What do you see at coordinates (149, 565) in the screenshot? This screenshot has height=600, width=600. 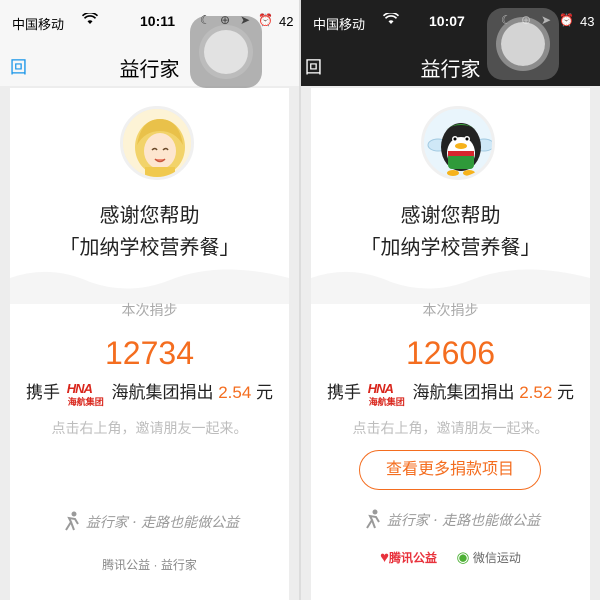 I see `footer-credit: 腾讯公益 · 益行家` at bounding box center [149, 565].